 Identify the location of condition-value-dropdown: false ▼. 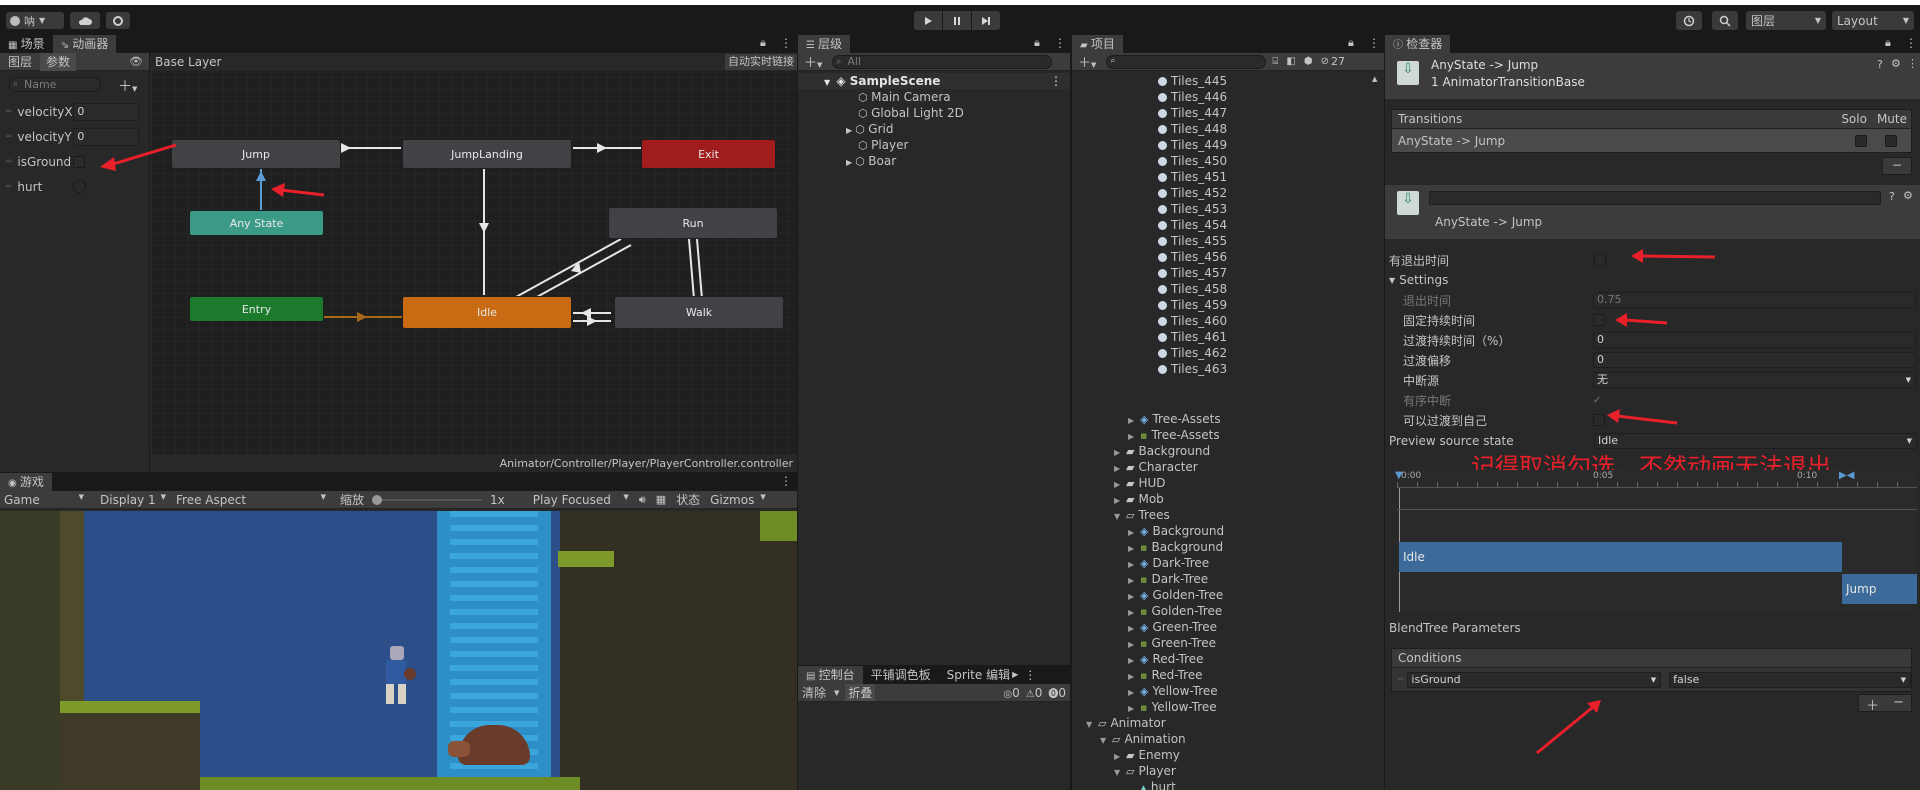
(1790, 679).